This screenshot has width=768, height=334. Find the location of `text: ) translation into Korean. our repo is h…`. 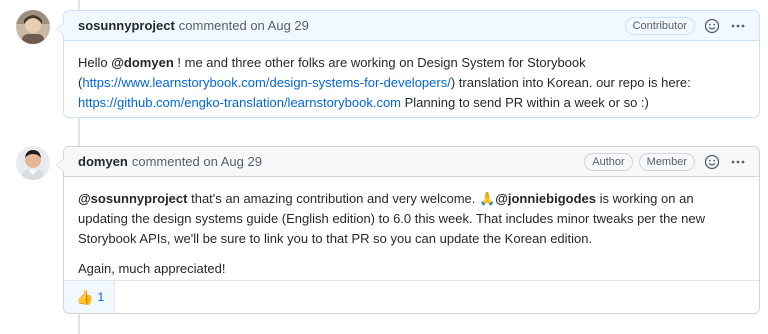

text: ) translation into Korean. our repo is h… is located at coordinates (570, 82).